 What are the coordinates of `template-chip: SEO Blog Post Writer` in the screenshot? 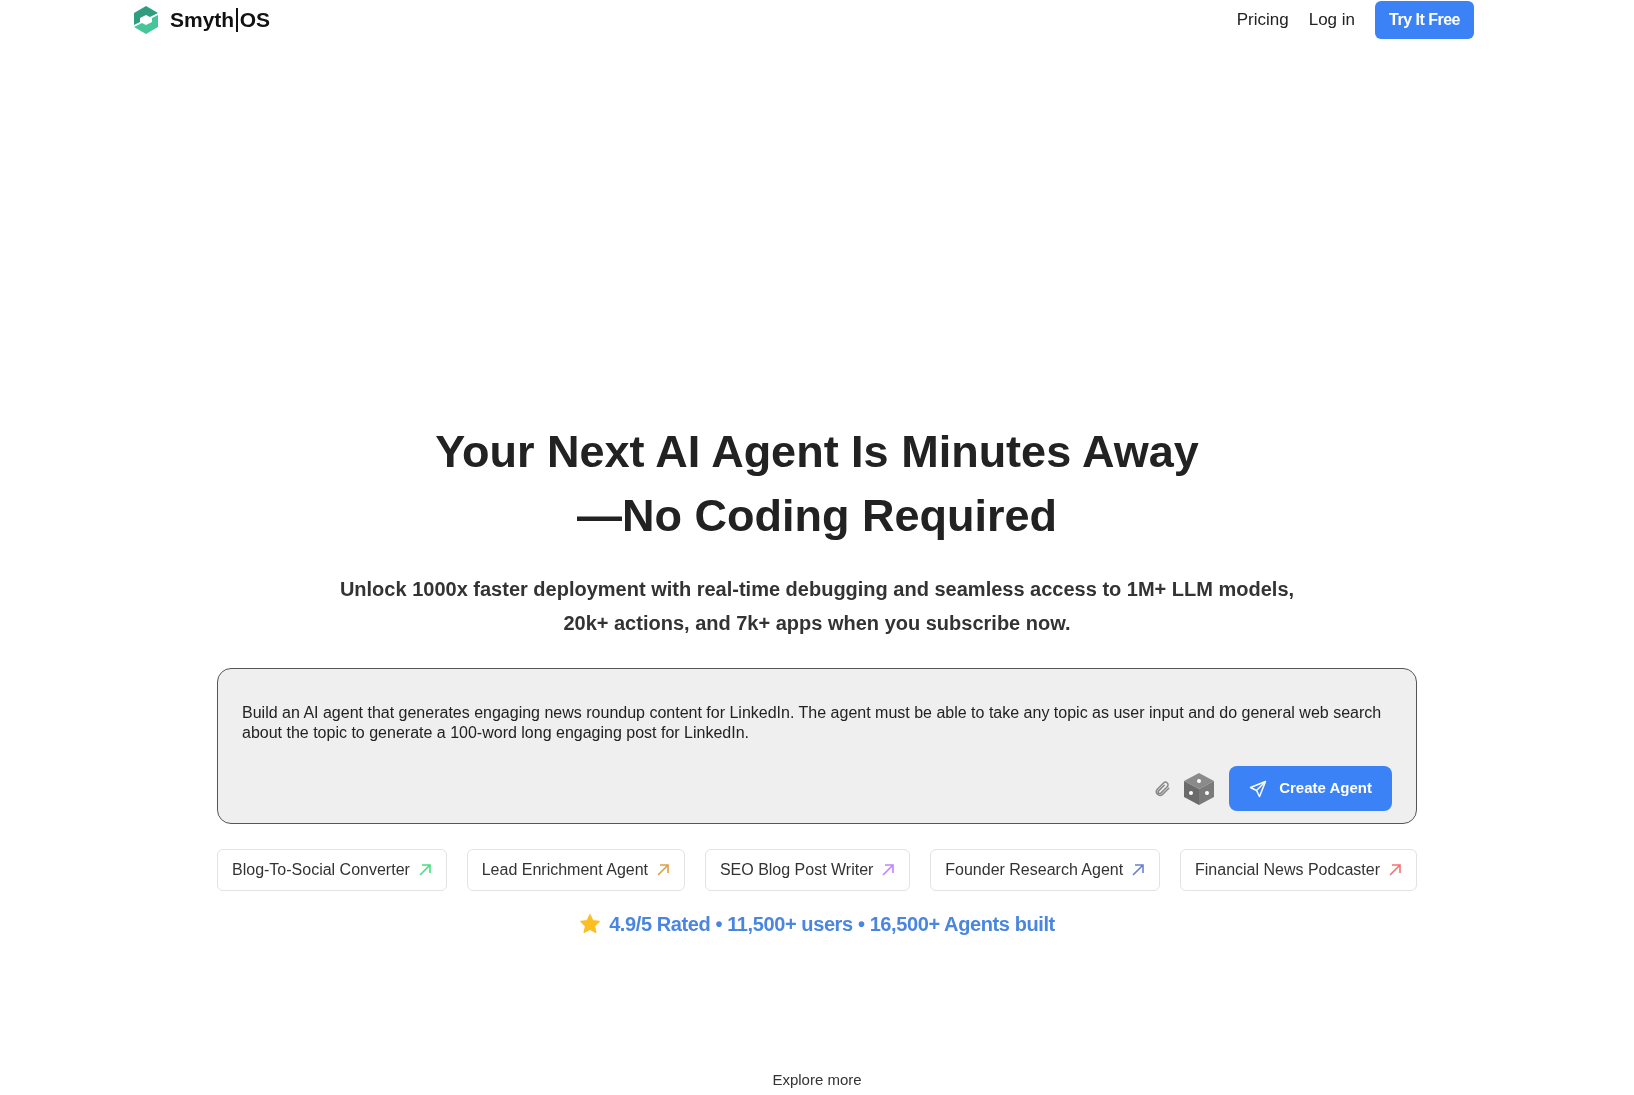 It's located at (807, 870).